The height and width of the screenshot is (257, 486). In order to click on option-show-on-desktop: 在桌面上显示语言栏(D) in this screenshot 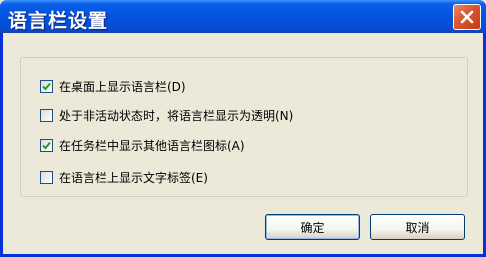, I will do `click(113, 86)`.